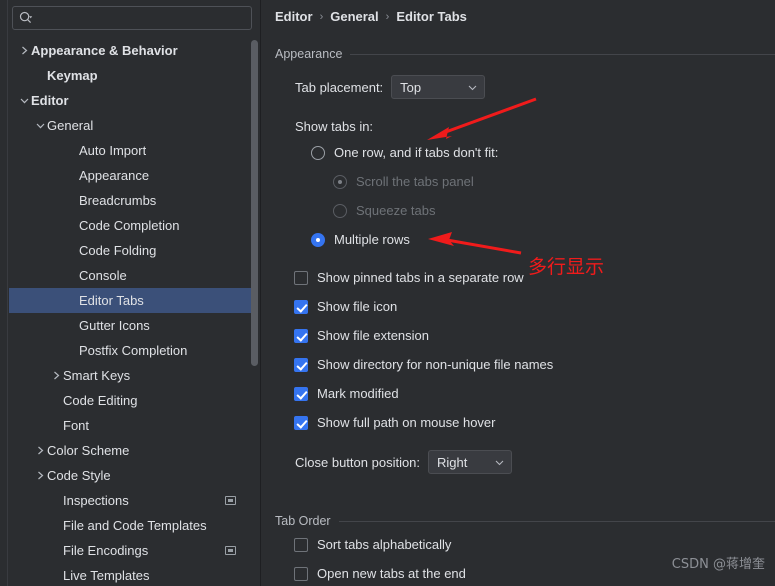 This screenshot has height=586, width=775. I want to click on section-title: Appearance, so click(309, 54).